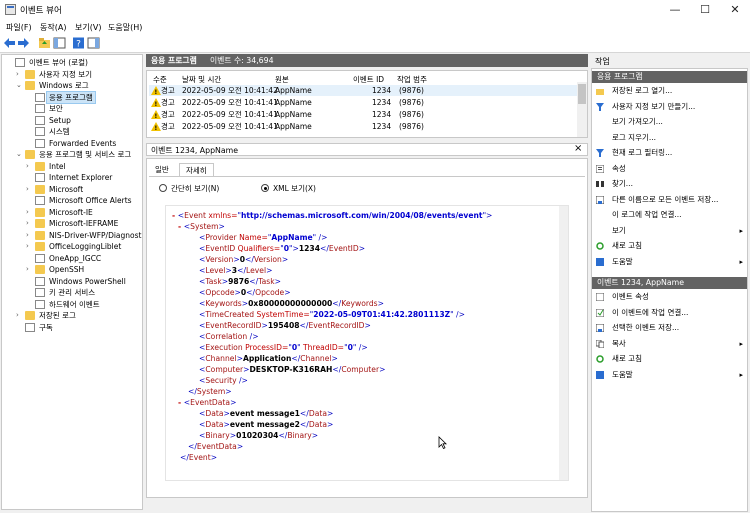 This screenshot has width=750, height=513. I want to click on help-icon: ?, so click(78, 43).